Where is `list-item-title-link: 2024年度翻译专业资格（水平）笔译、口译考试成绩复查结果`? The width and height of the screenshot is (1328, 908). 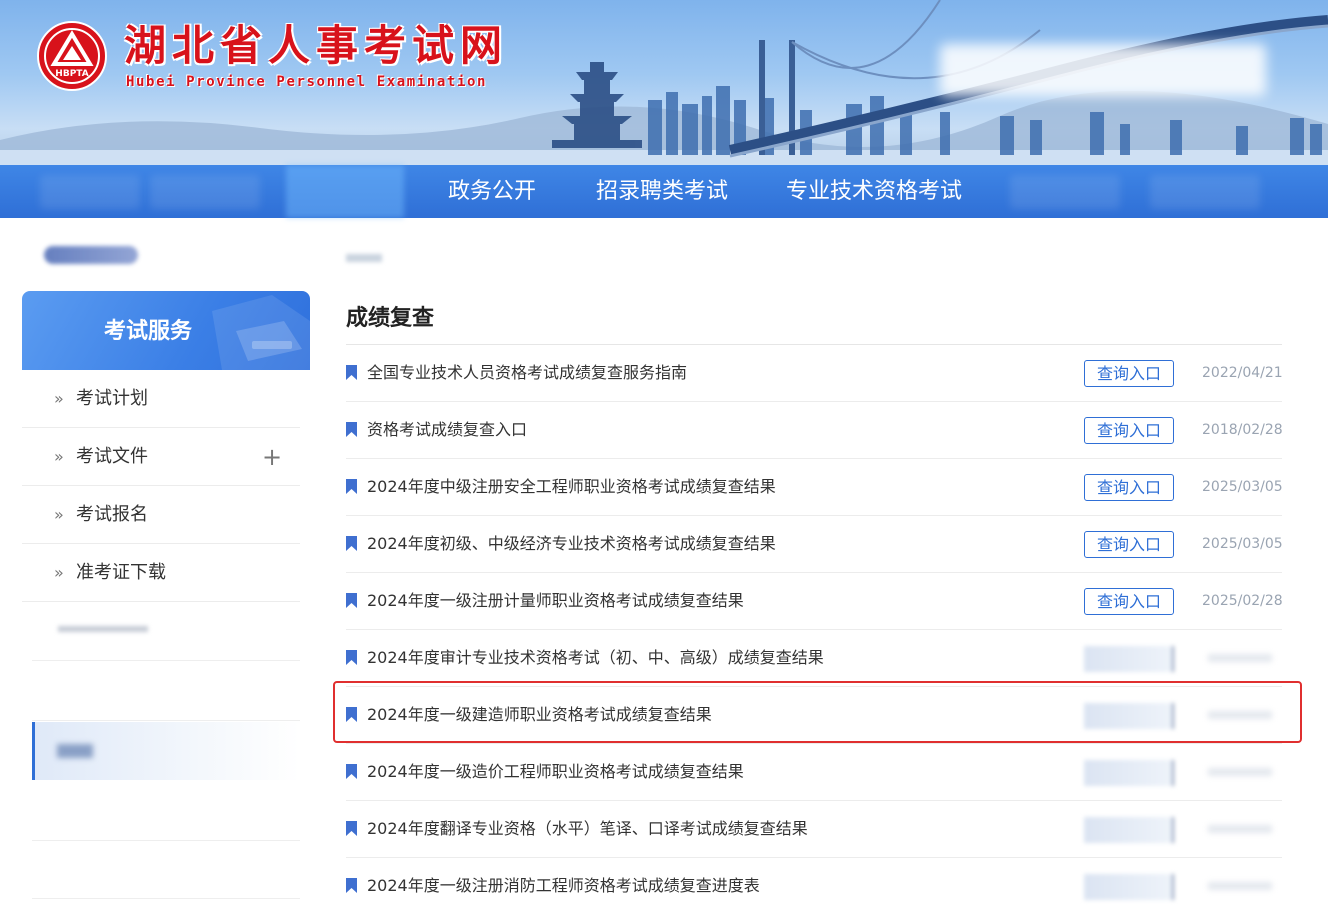
list-item-title-link: 2024年度翻译专业资格（水平）笔译、口译考试成绩复查结果 is located at coordinates (587, 829).